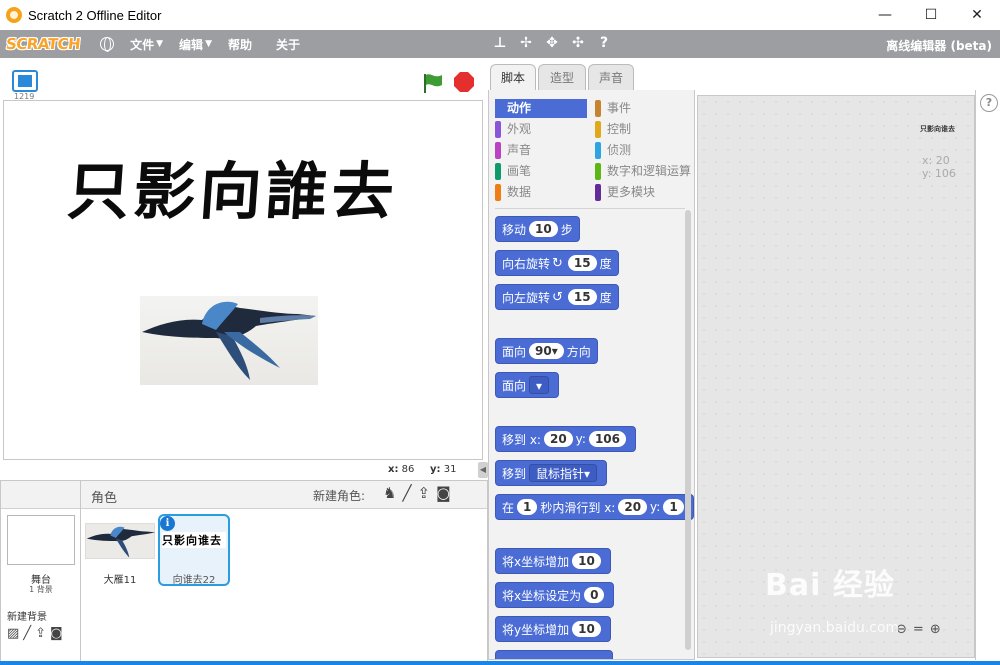 Image resolution: width=1000 pixels, height=665 pixels. Describe the element at coordinates (688, 430) in the screenshot. I see `palette-scrollbar` at that location.